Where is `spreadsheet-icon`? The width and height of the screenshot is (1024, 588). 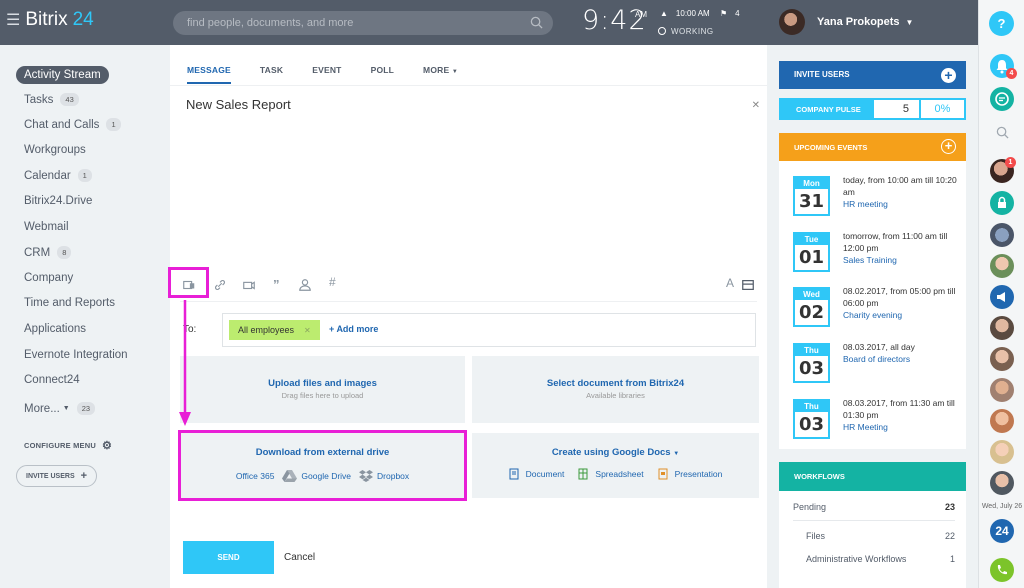 spreadsheet-icon is located at coordinates (583, 474).